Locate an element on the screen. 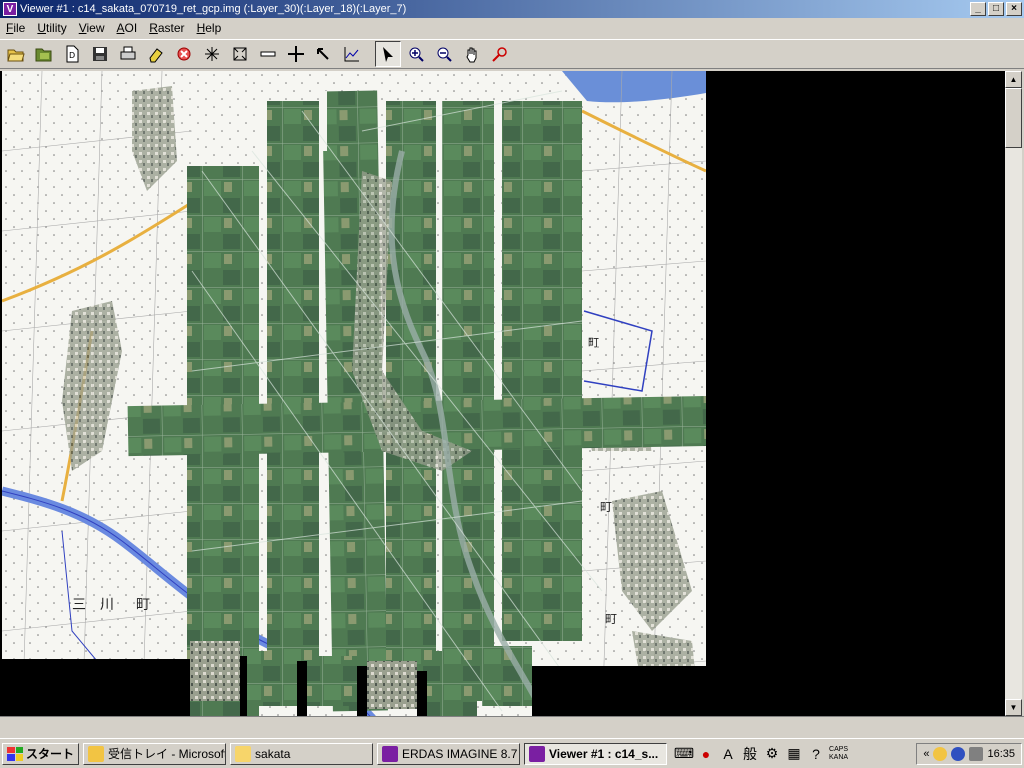 Image resolution: width=1024 pixels, height=768 pixels. close-button: × is located at coordinates (1014, 9).